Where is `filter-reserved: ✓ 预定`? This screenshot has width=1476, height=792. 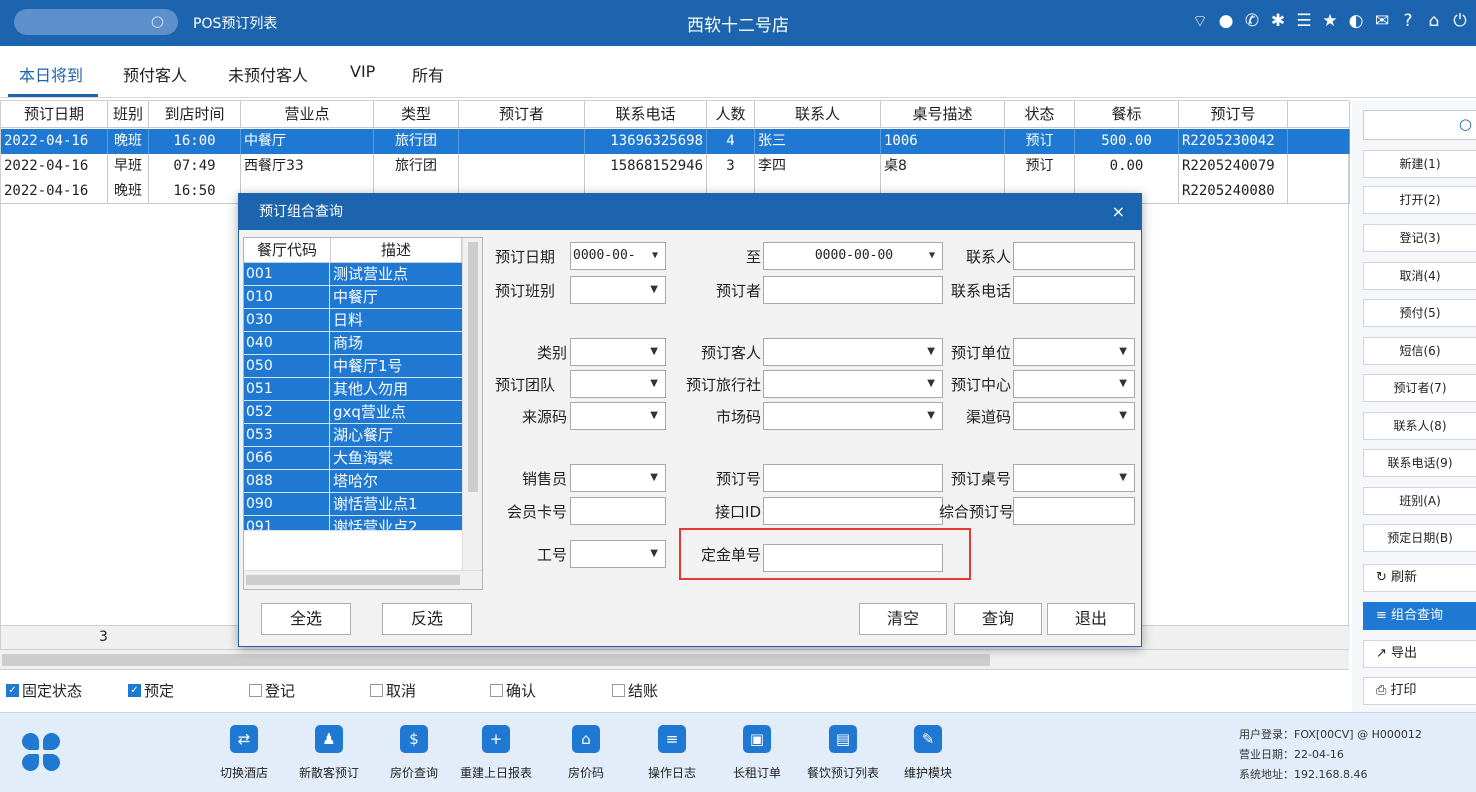 filter-reserved: ✓ 预定 is located at coordinates (151, 690).